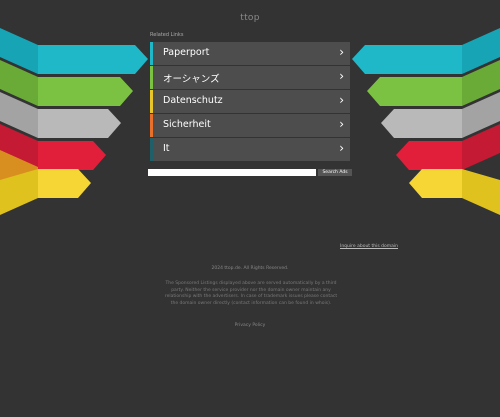 The image size is (500, 417). I want to click on related-link-it: It ›, so click(250, 149).